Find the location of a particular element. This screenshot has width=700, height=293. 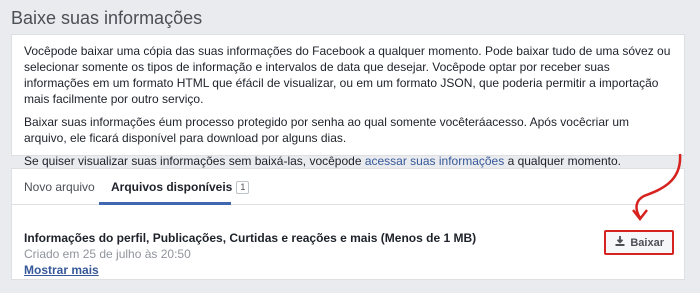

count-badge: 1 is located at coordinates (243, 187).